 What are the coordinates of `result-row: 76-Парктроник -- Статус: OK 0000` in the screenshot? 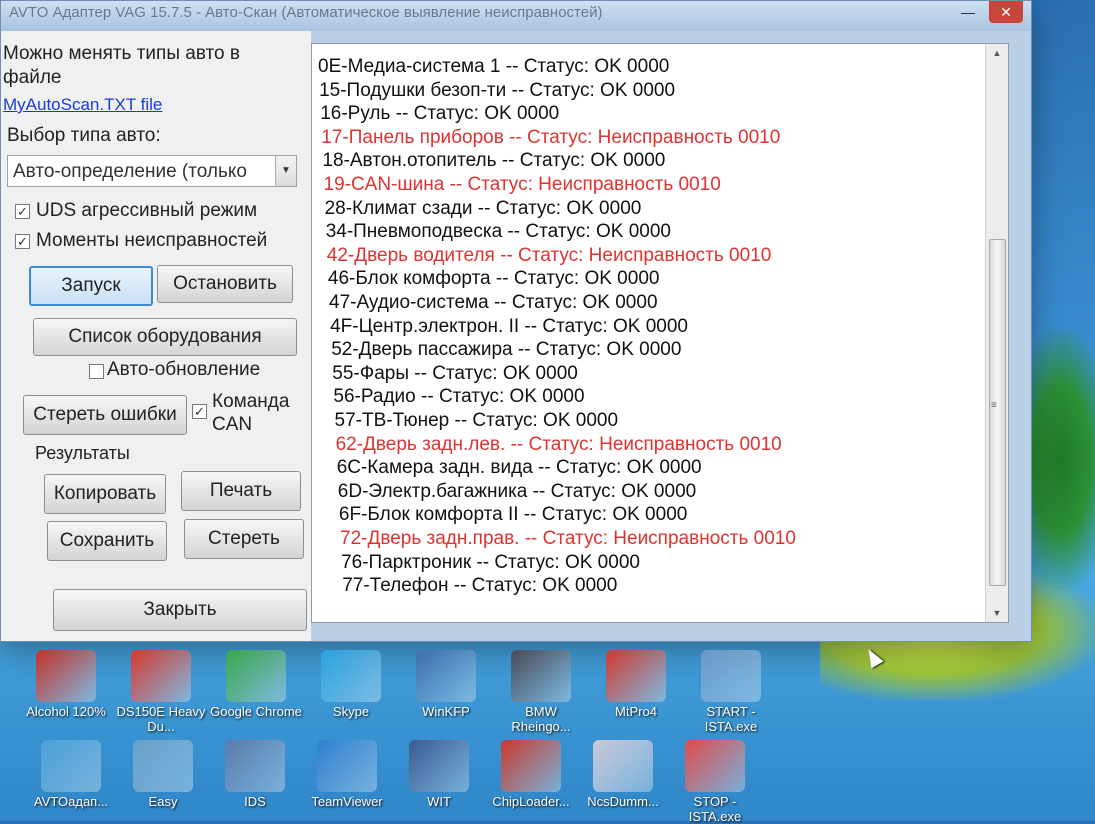 It's located at (490, 563).